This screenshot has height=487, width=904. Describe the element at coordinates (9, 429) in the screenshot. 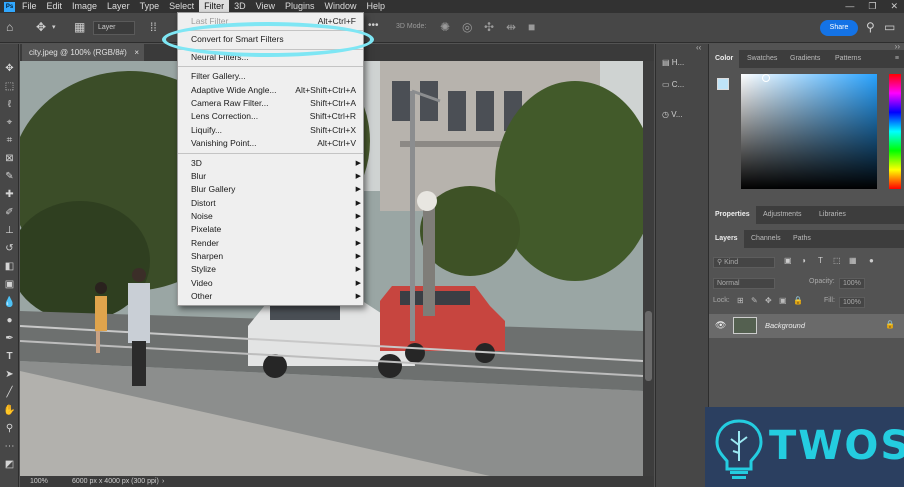

I see `zoom-tool-icon: ⚲` at that location.